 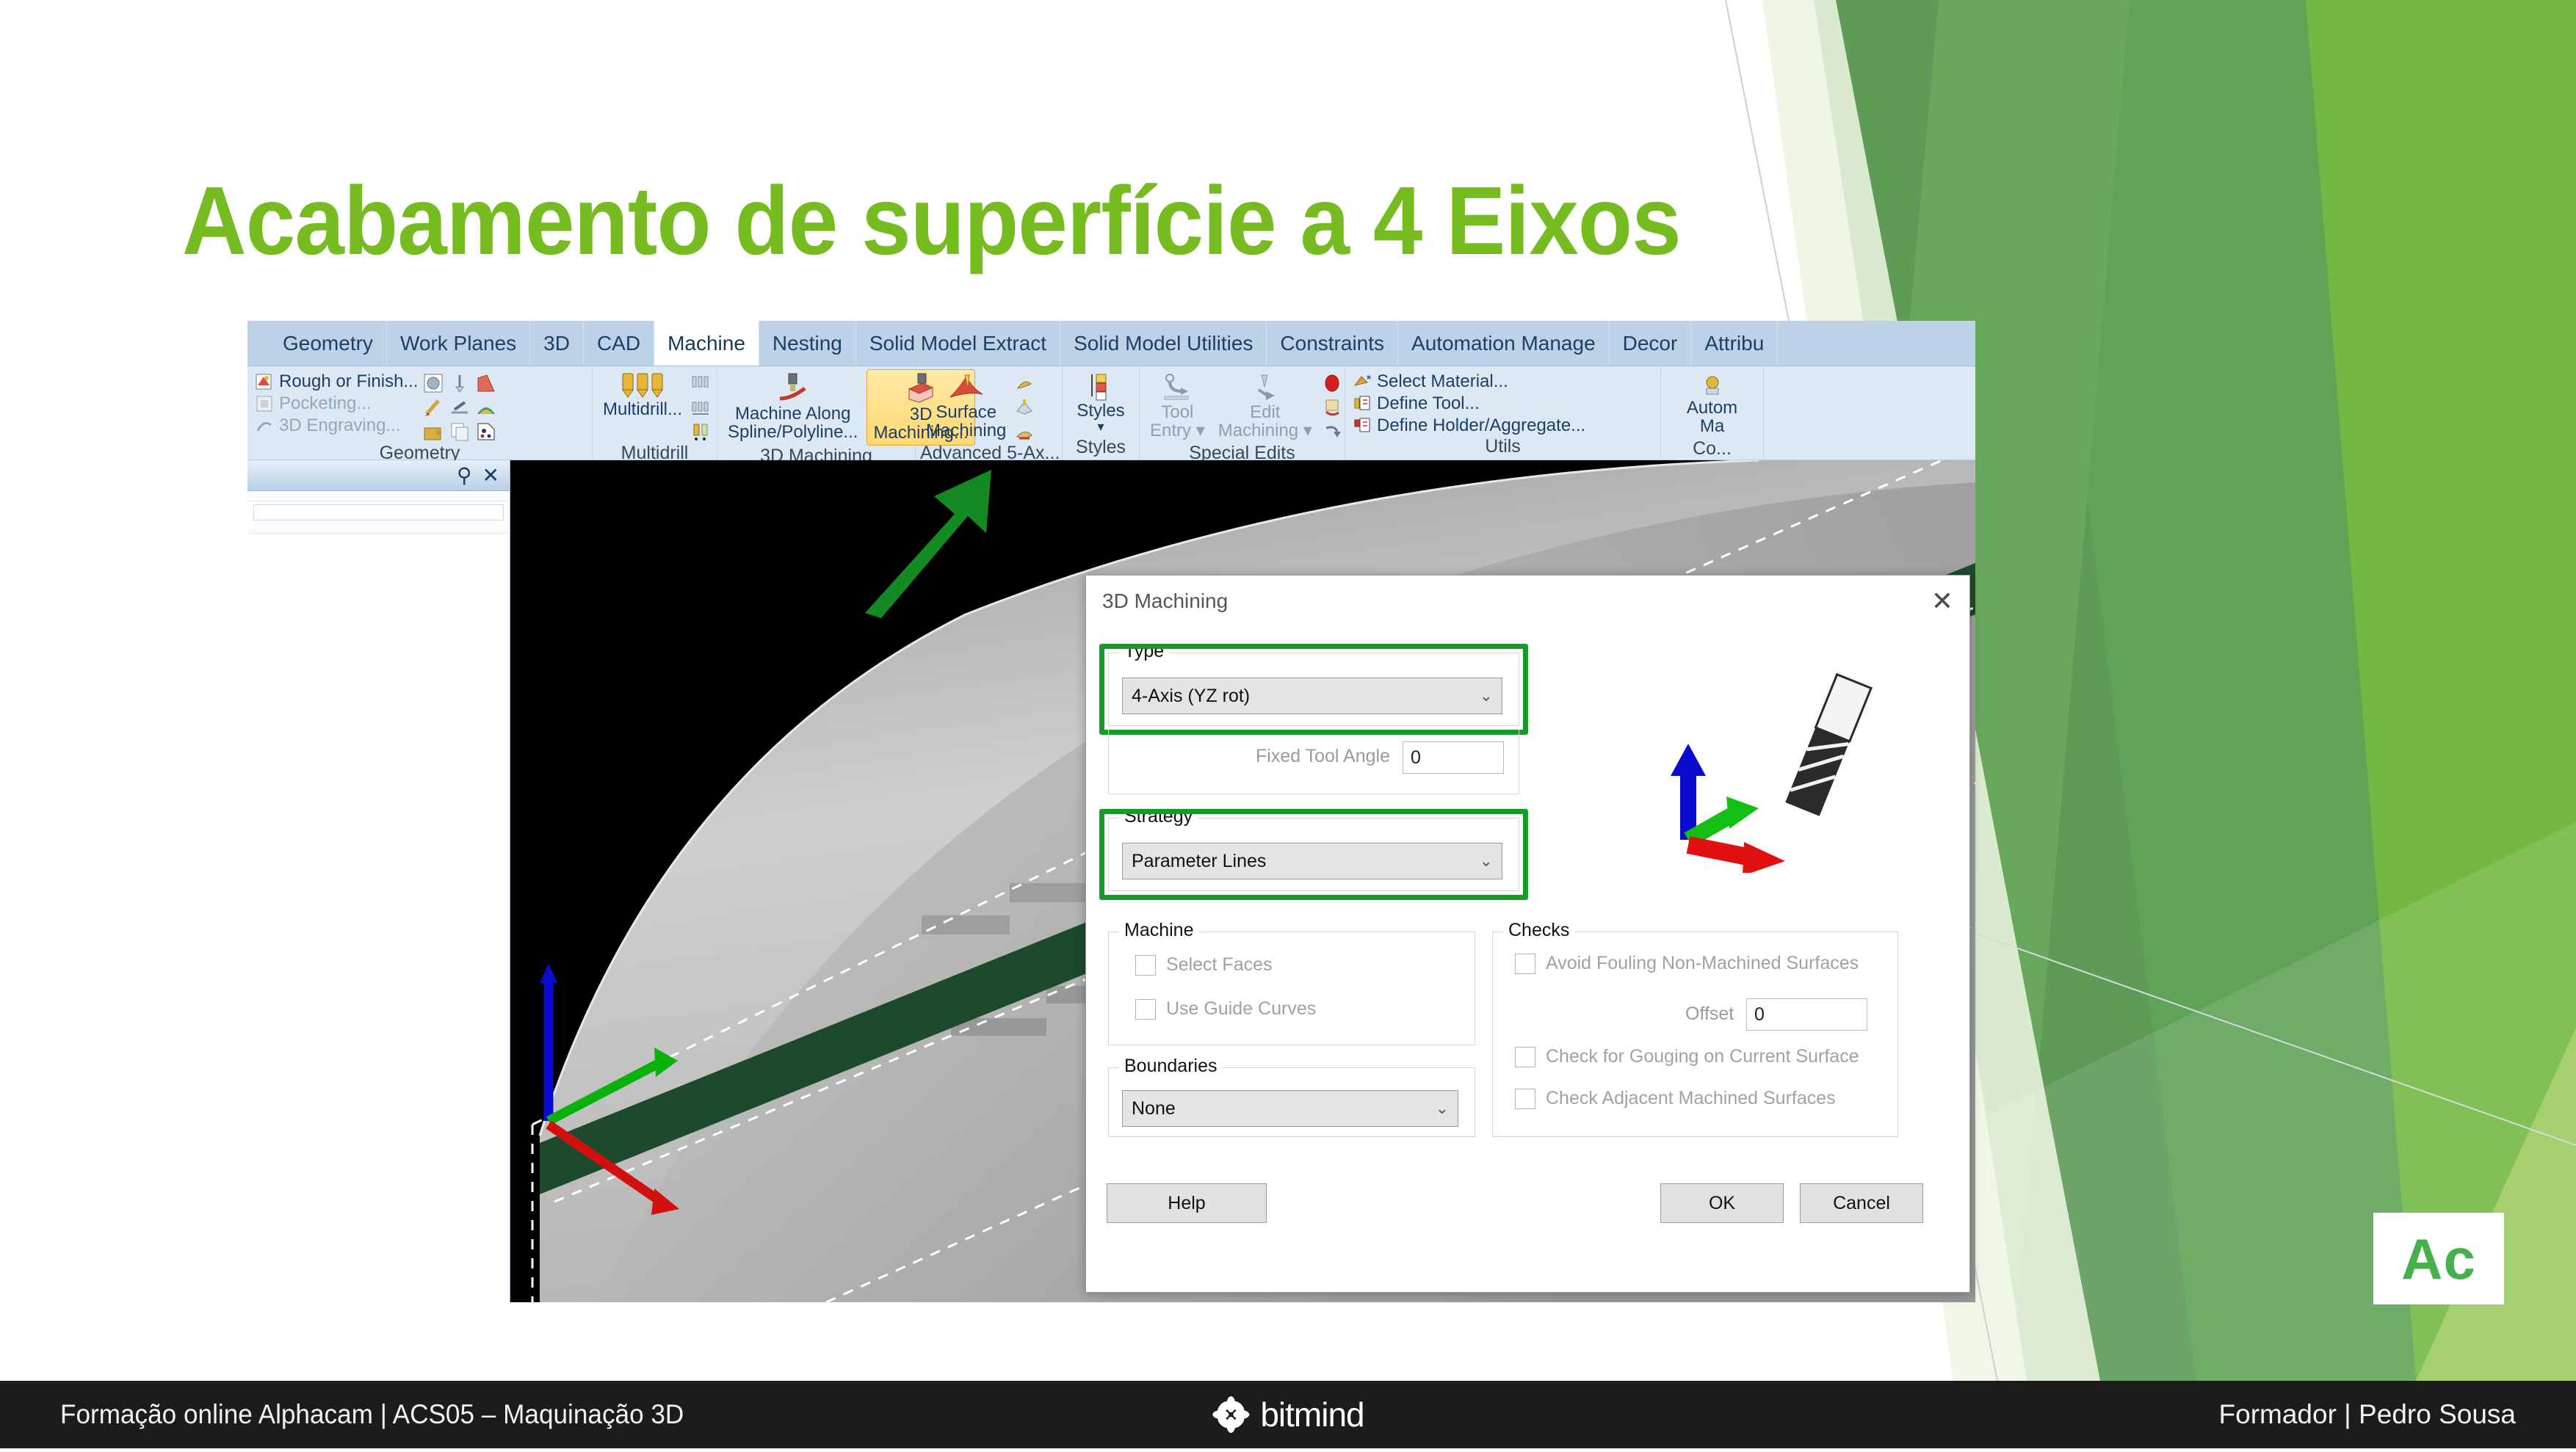 I want to click on tab-constraints: Constraints, so click(x=1333, y=343).